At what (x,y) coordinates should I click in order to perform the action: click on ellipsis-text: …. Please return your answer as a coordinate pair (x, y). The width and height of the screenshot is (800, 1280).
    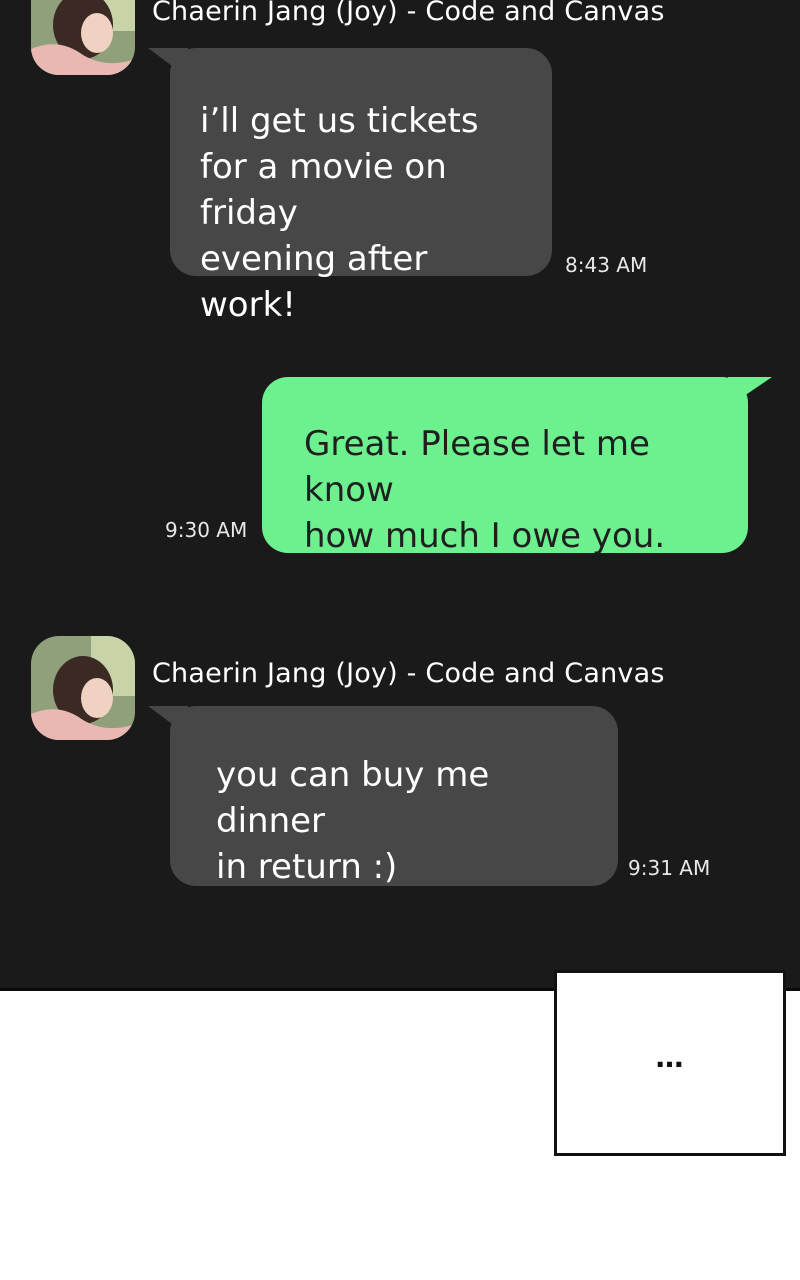
    Looking at the image, I should click on (670, 1057).